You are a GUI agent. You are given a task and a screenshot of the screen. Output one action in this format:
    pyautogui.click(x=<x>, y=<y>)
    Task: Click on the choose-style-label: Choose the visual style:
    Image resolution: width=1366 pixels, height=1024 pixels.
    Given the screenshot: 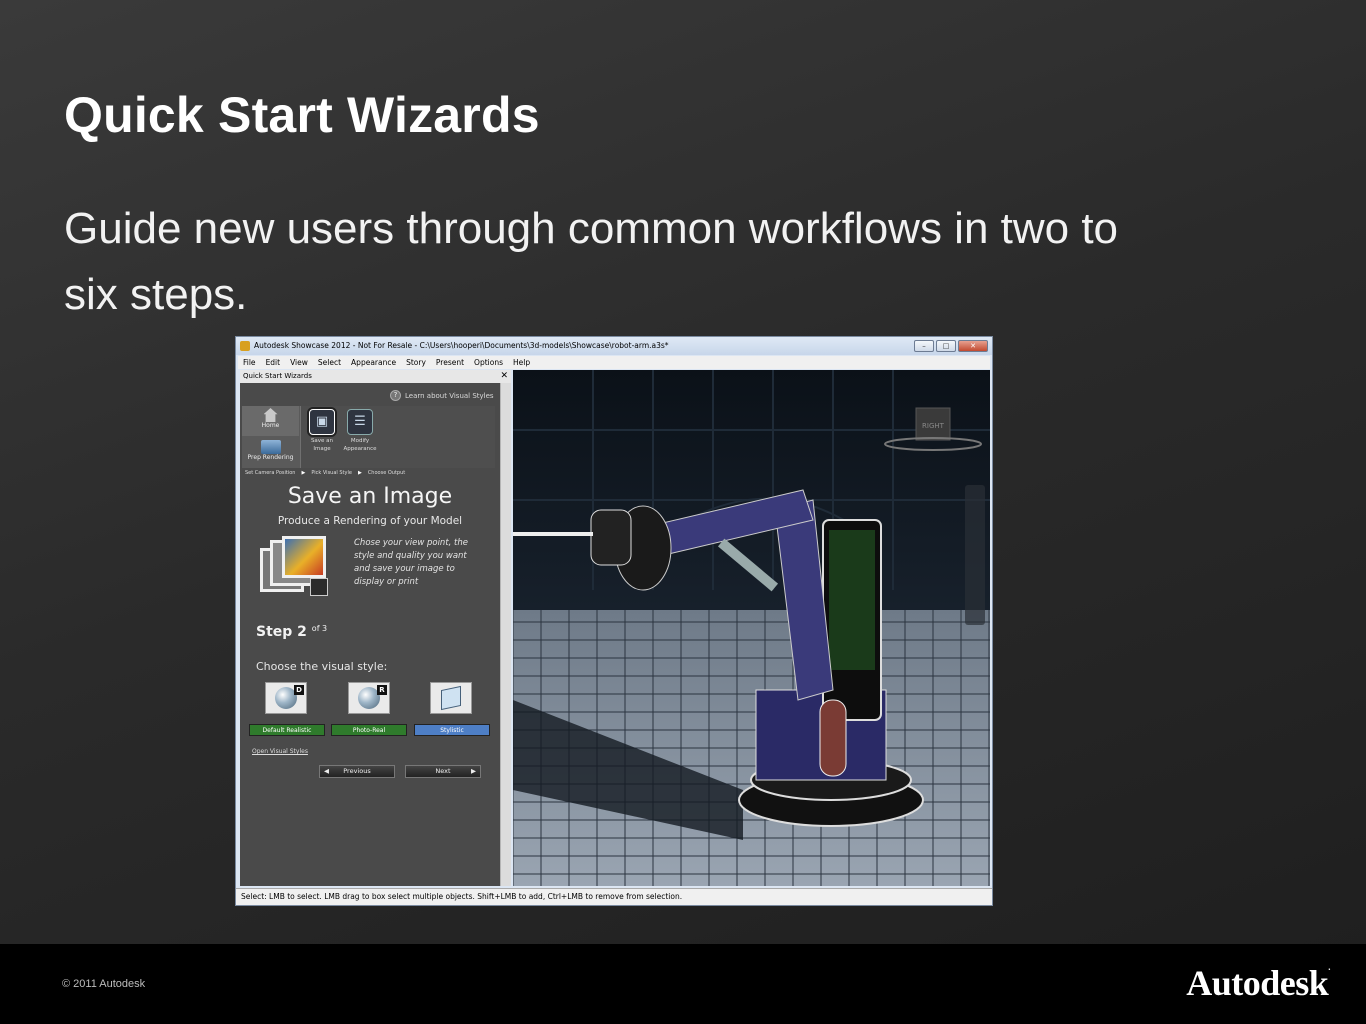 What is the action you would take?
    pyautogui.click(x=322, y=666)
    